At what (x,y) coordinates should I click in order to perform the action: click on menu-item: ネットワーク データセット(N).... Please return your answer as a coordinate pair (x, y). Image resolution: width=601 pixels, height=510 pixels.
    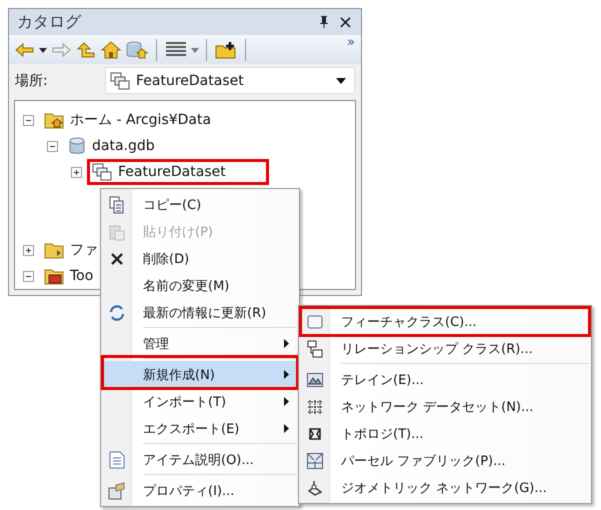
    Looking at the image, I should click on (445, 406).